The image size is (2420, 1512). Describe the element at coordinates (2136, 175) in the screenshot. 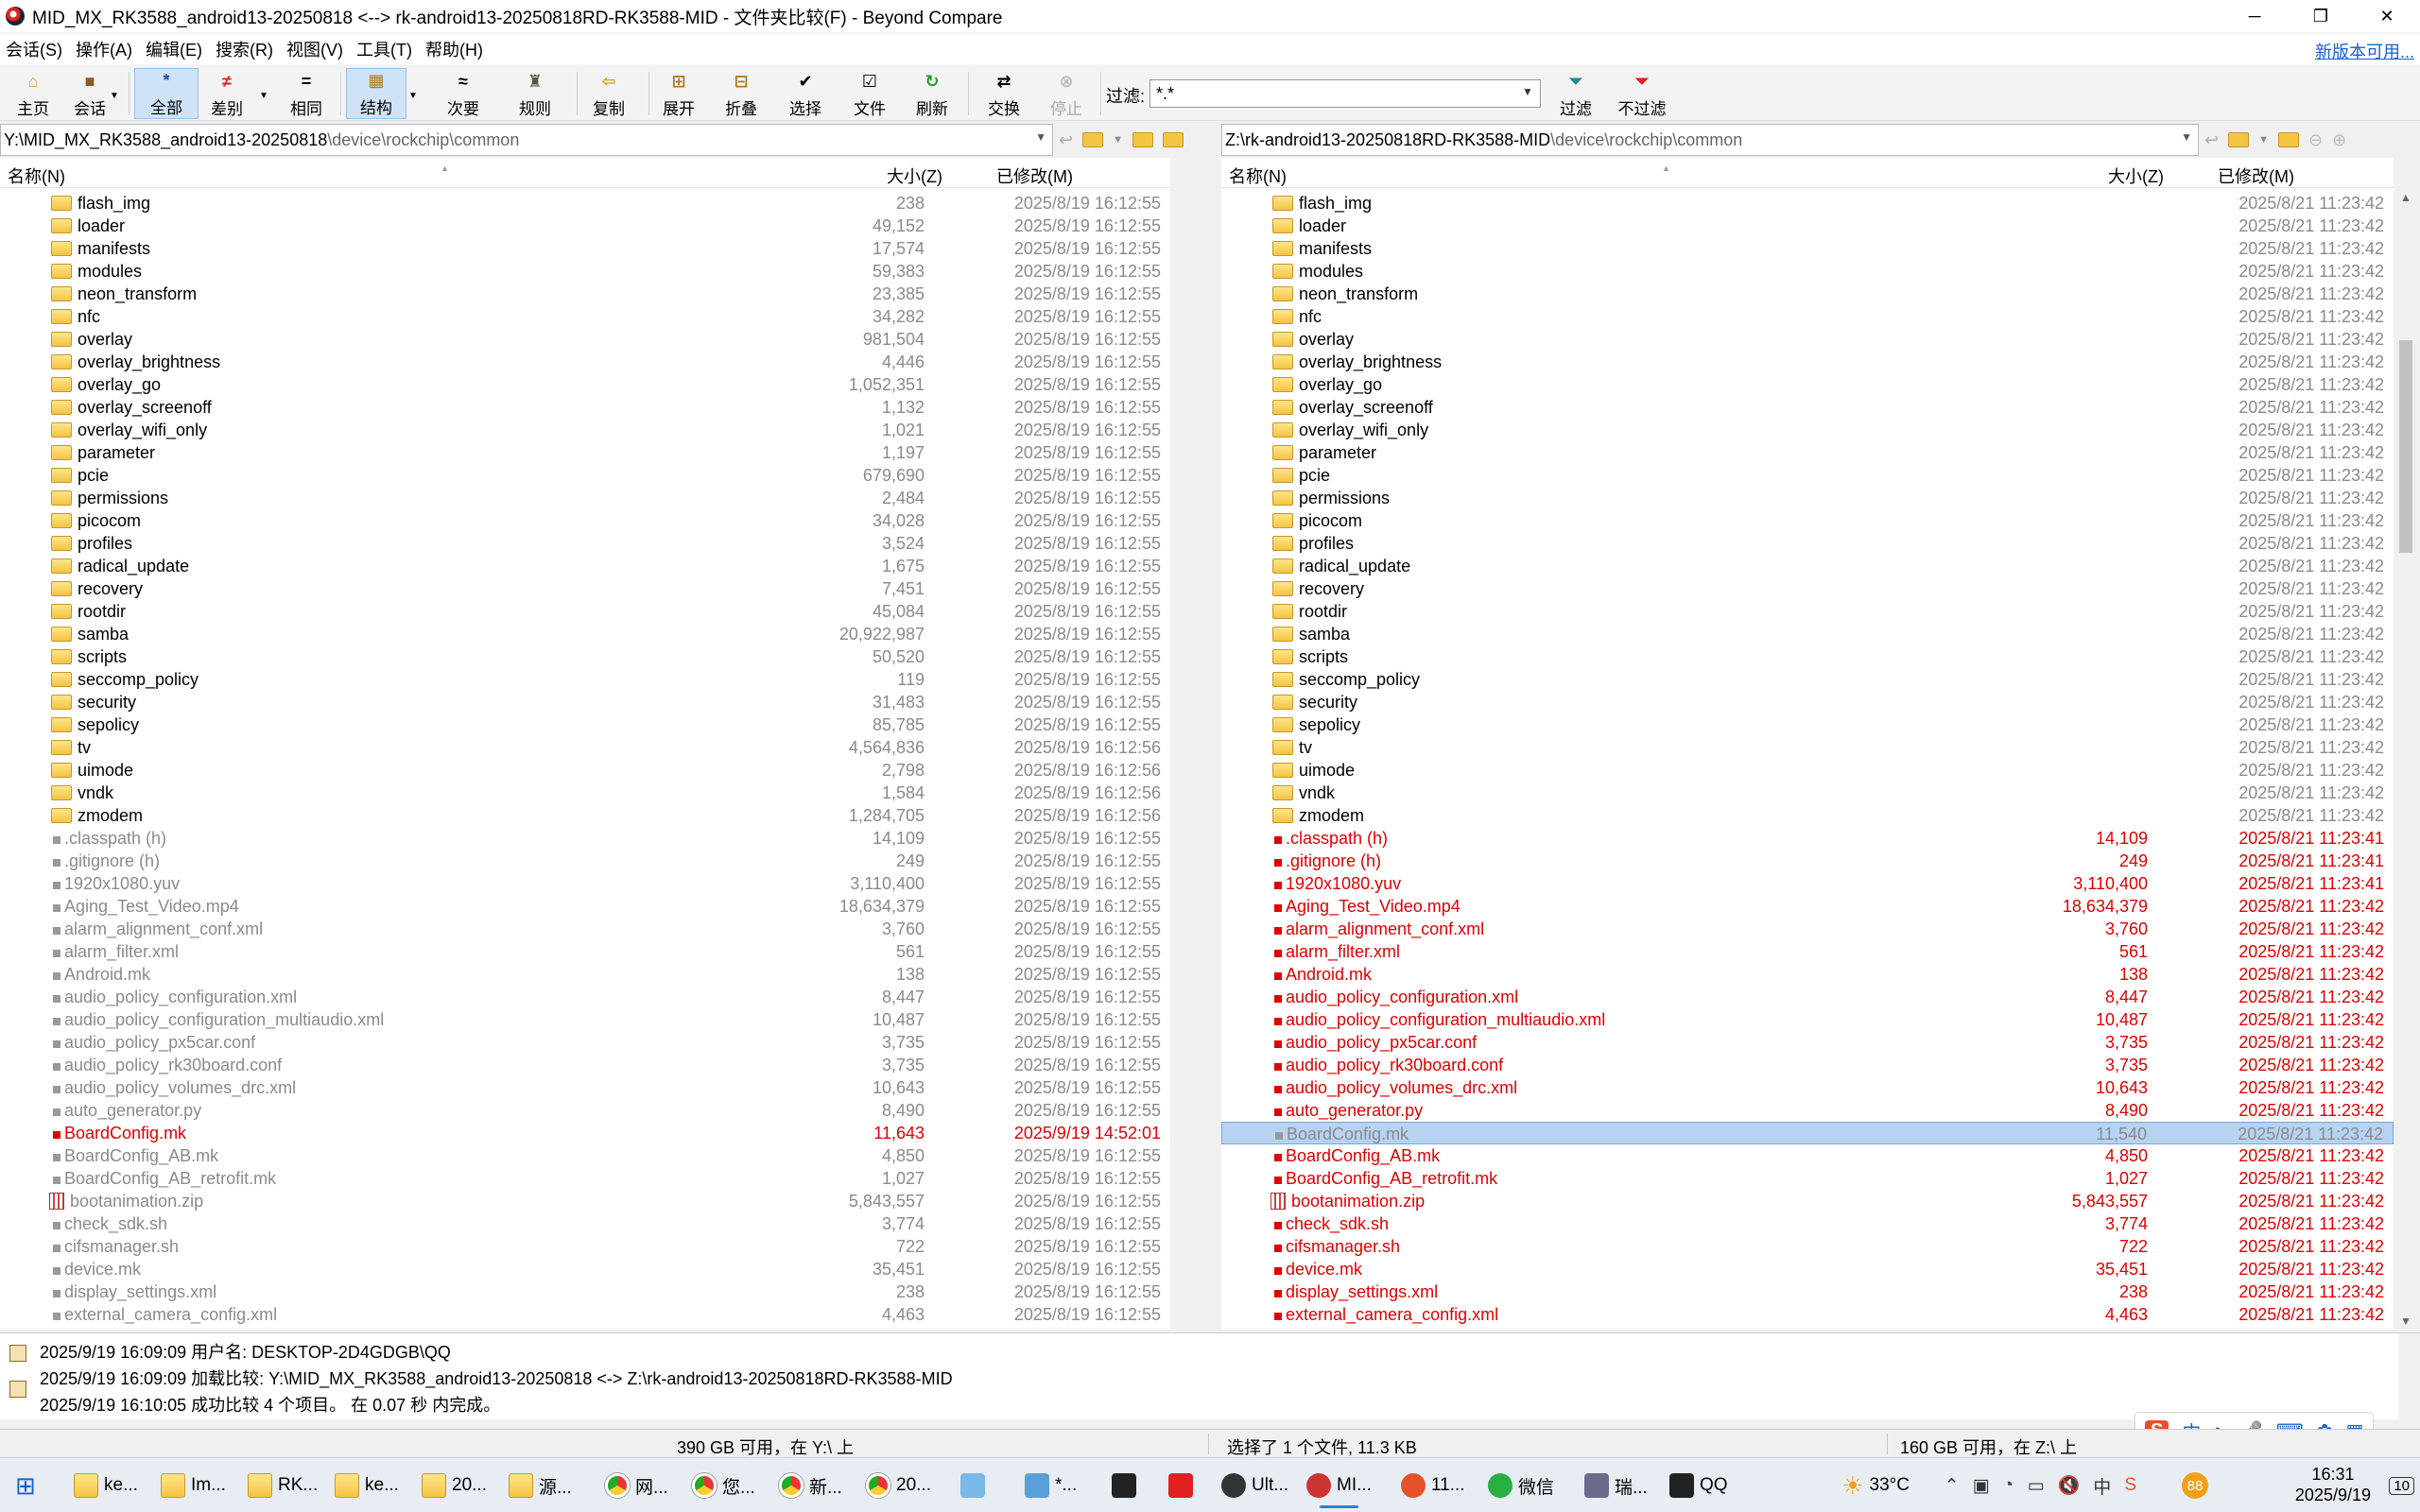

I see `right-col-size: 大小(Z)` at that location.